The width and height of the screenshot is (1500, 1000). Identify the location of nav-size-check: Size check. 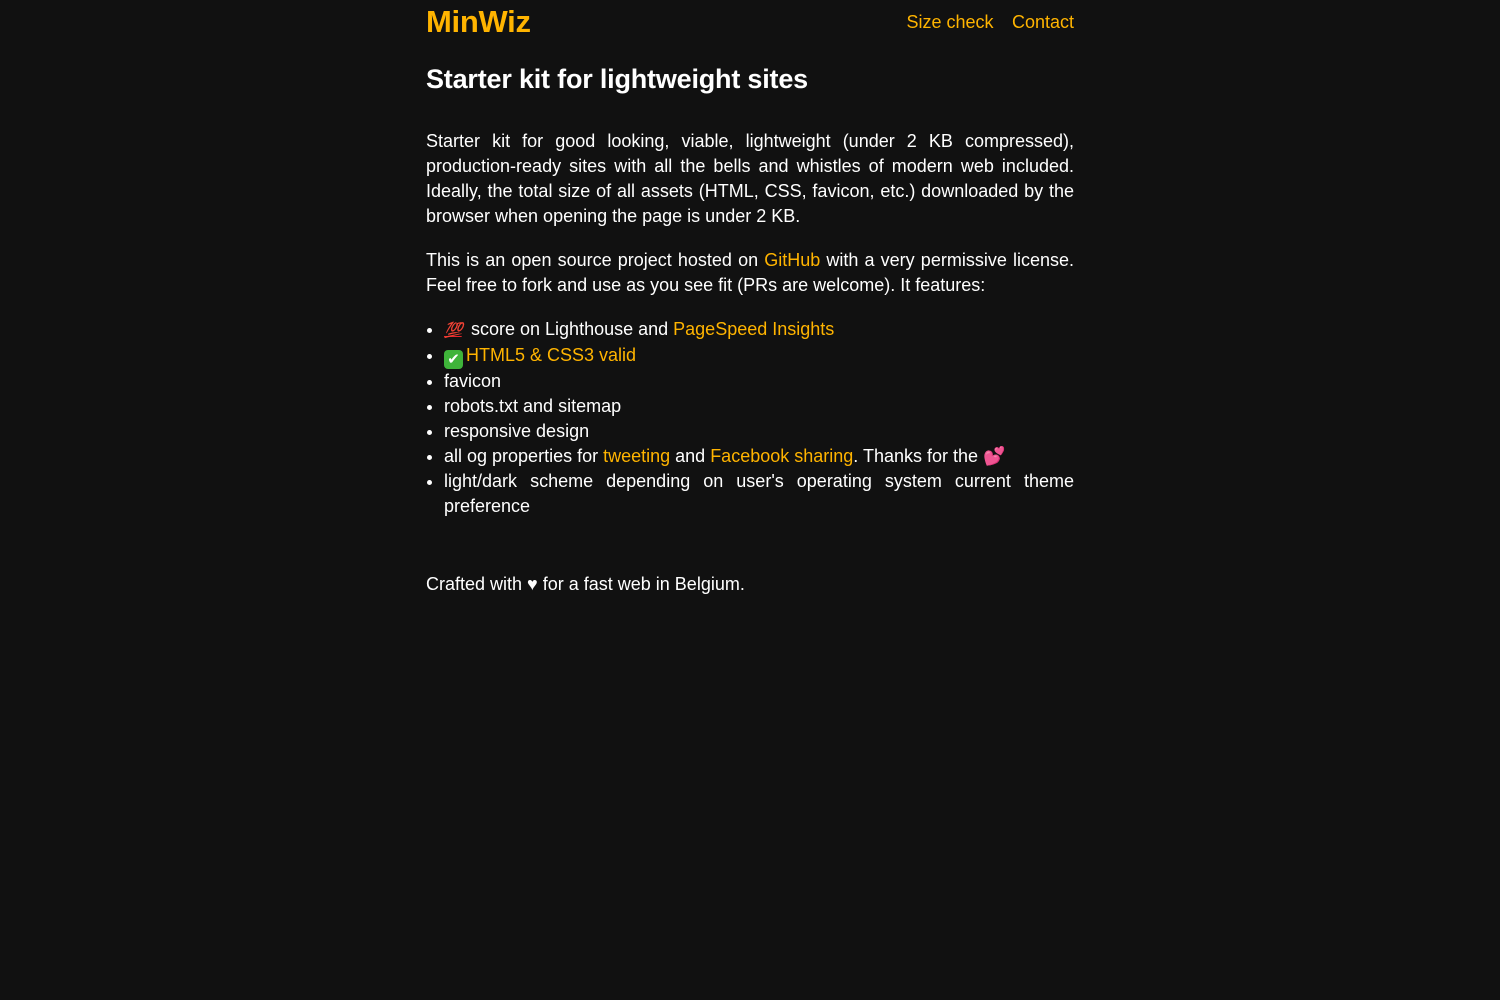
(949, 22).